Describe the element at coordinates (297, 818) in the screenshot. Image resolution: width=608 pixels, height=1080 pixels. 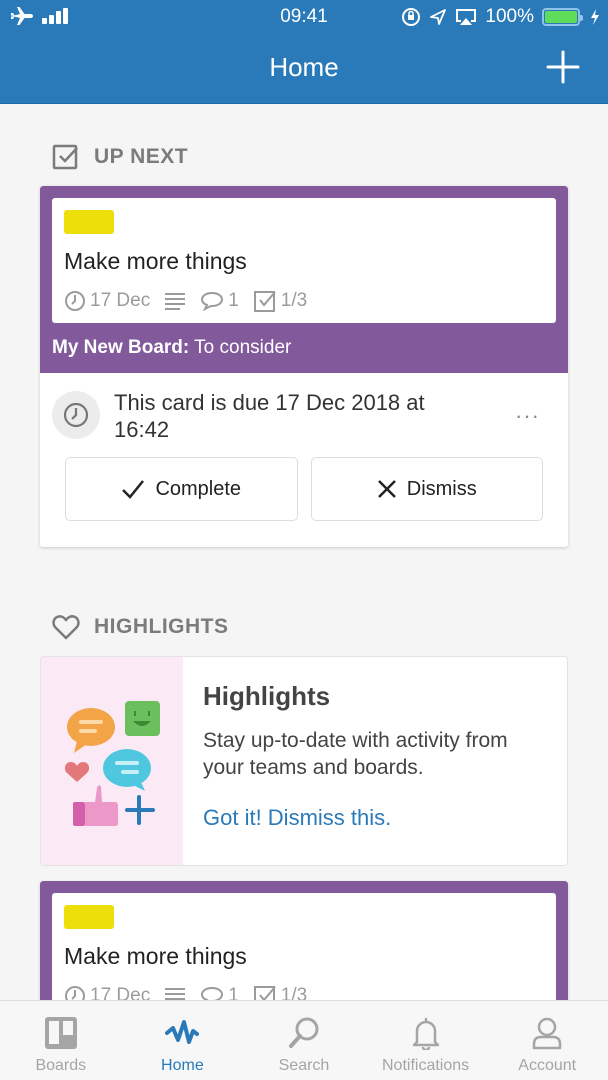
I see `dismiss-highlights-link: Got it! Dismiss this.` at that location.